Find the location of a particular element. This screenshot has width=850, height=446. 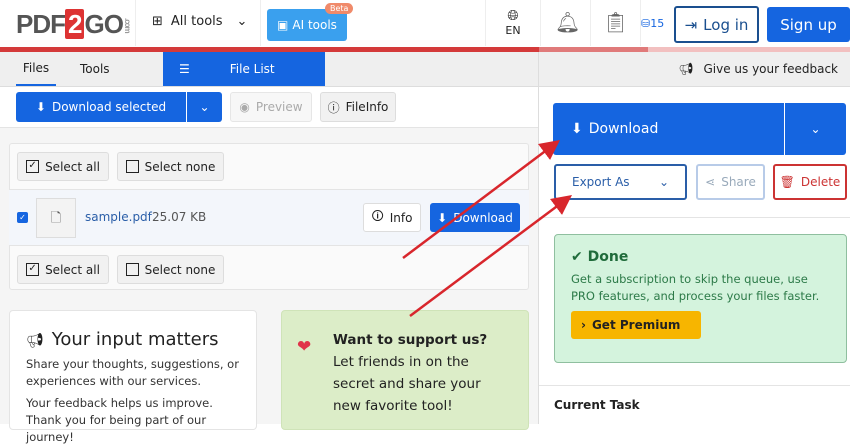

file-info-label: Info is located at coordinates (401, 217).